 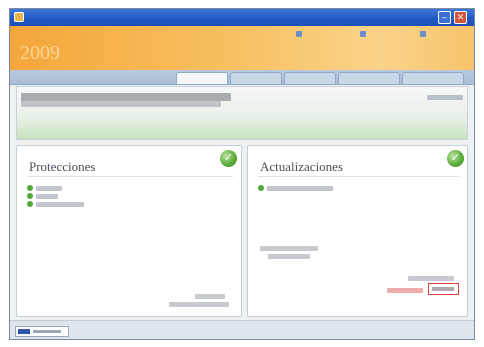 What do you see at coordinates (242, 113) in the screenshot?
I see `status-summary` at bounding box center [242, 113].